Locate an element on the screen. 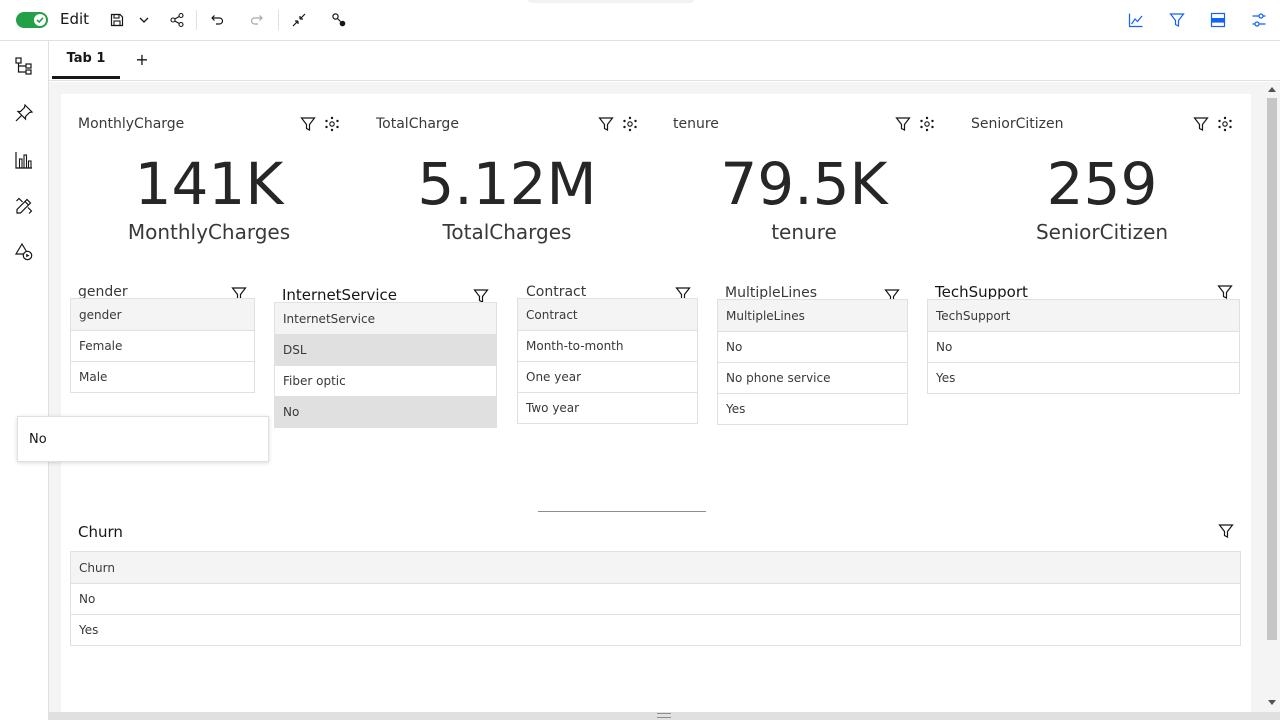 This screenshot has height=720, width=1280. list-header: Churn is located at coordinates (655, 567).